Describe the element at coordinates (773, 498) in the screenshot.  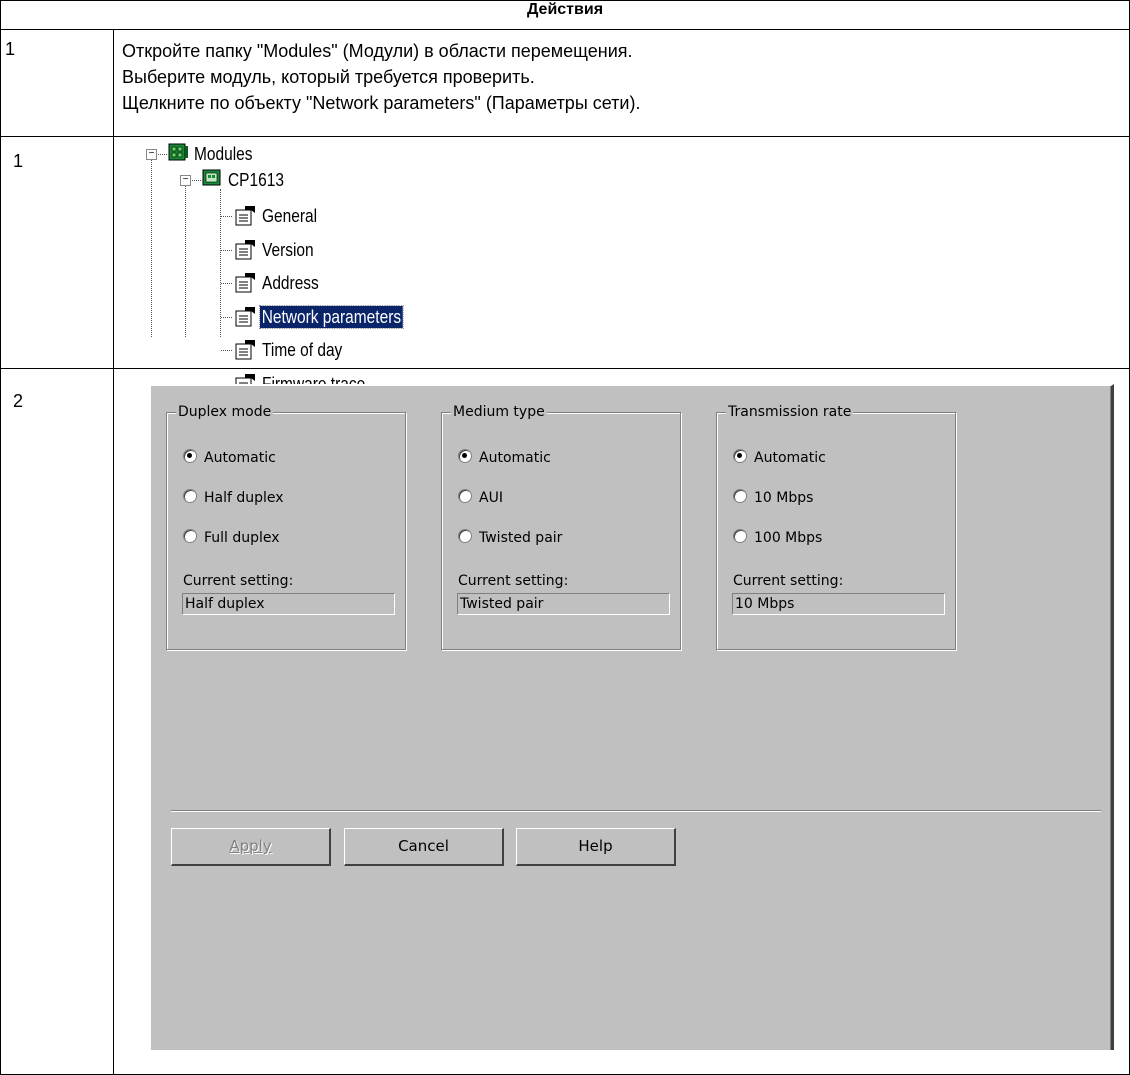
I see `radio-10-mbps: 10 Mbps` at that location.